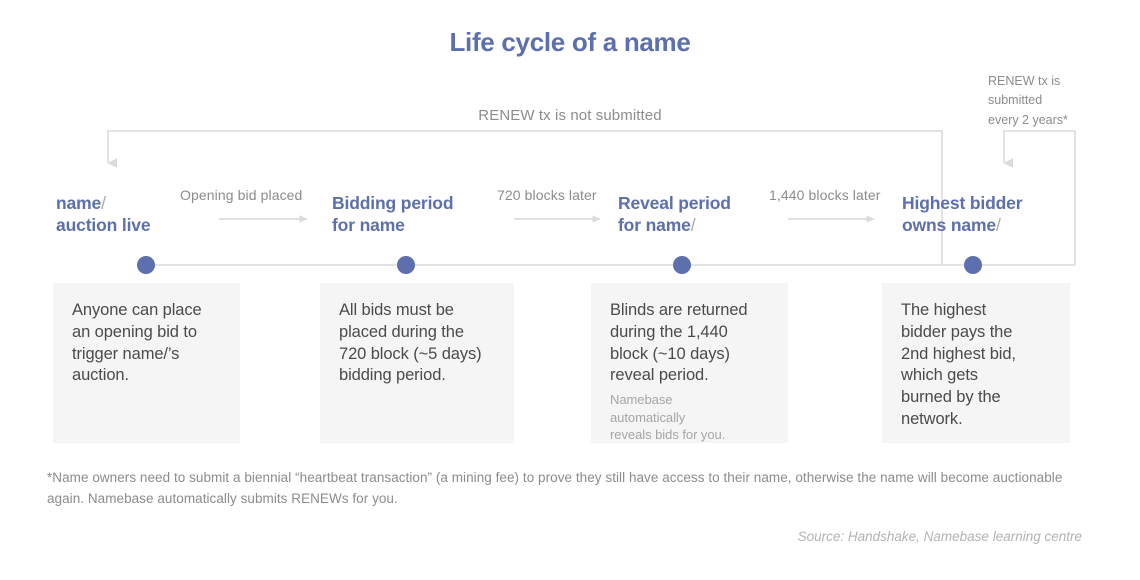  Describe the element at coordinates (547, 195) in the screenshot. I see `transition-label-720-blocks: 720 blocks later` at that location.